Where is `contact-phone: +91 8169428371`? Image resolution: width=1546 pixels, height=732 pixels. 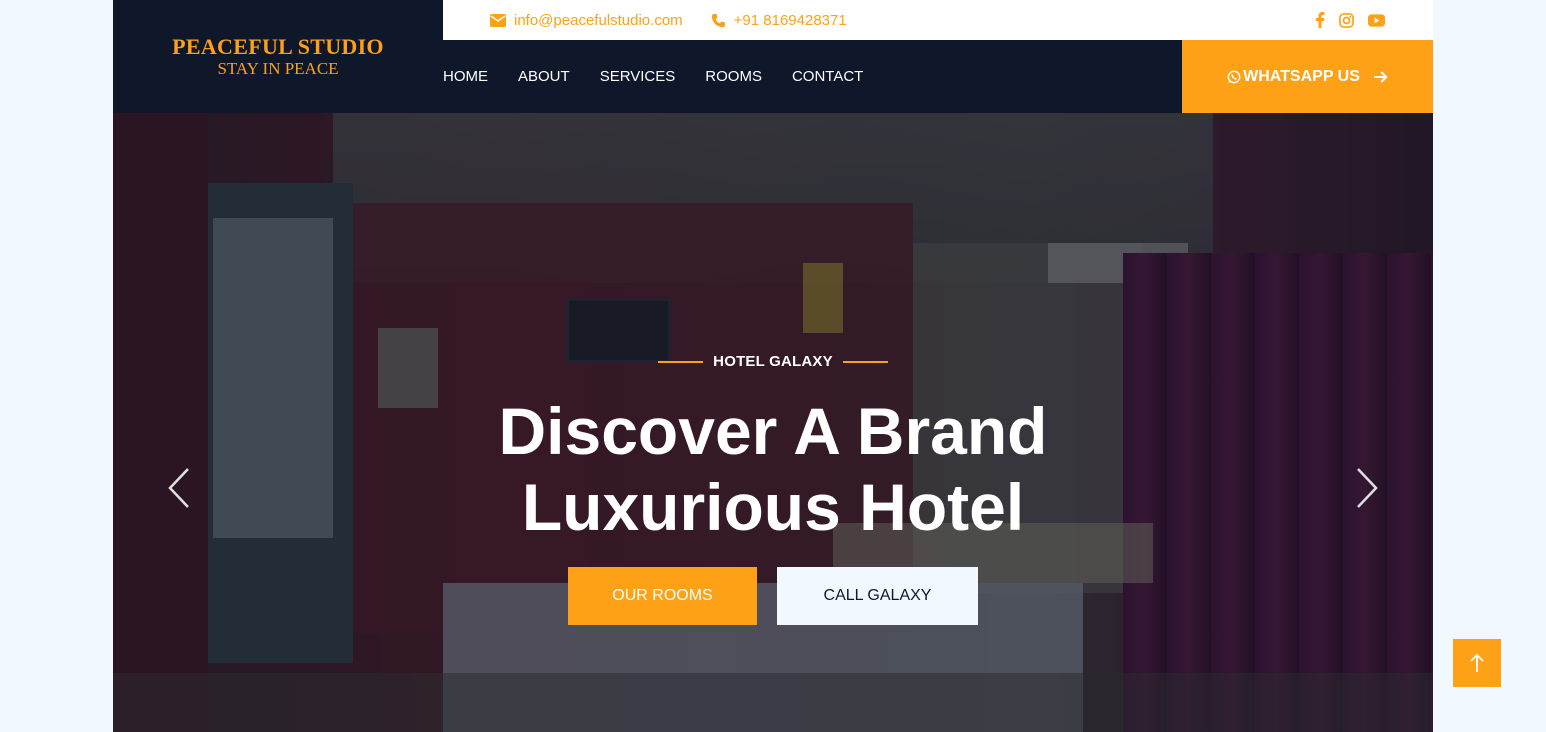
contact-phone: +91 8169428371 is located at coordinates (779, 20).